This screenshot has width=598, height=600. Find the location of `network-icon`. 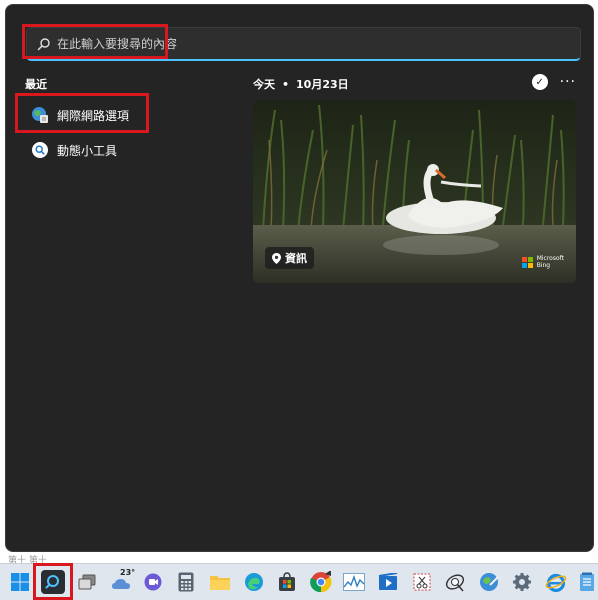

network-icon is located at coordinates (489, 582).